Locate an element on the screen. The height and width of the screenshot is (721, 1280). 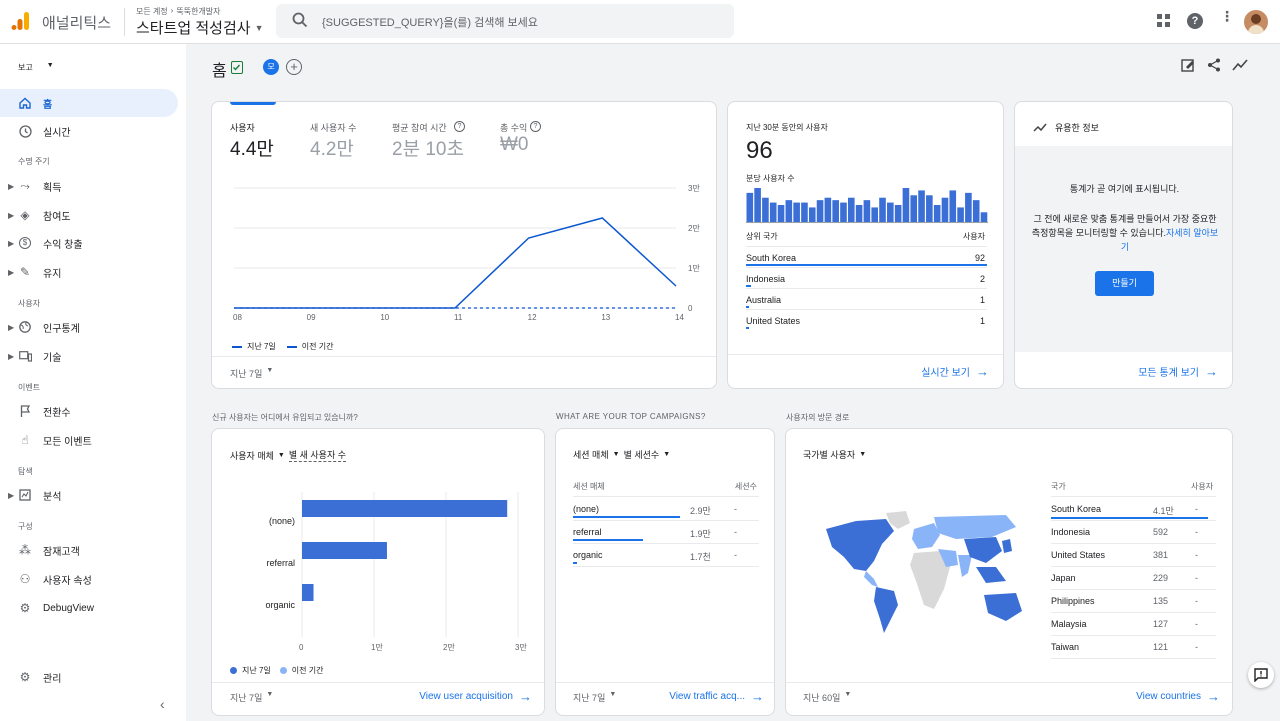
campaign-change: - is located at coordinates (735, 532).